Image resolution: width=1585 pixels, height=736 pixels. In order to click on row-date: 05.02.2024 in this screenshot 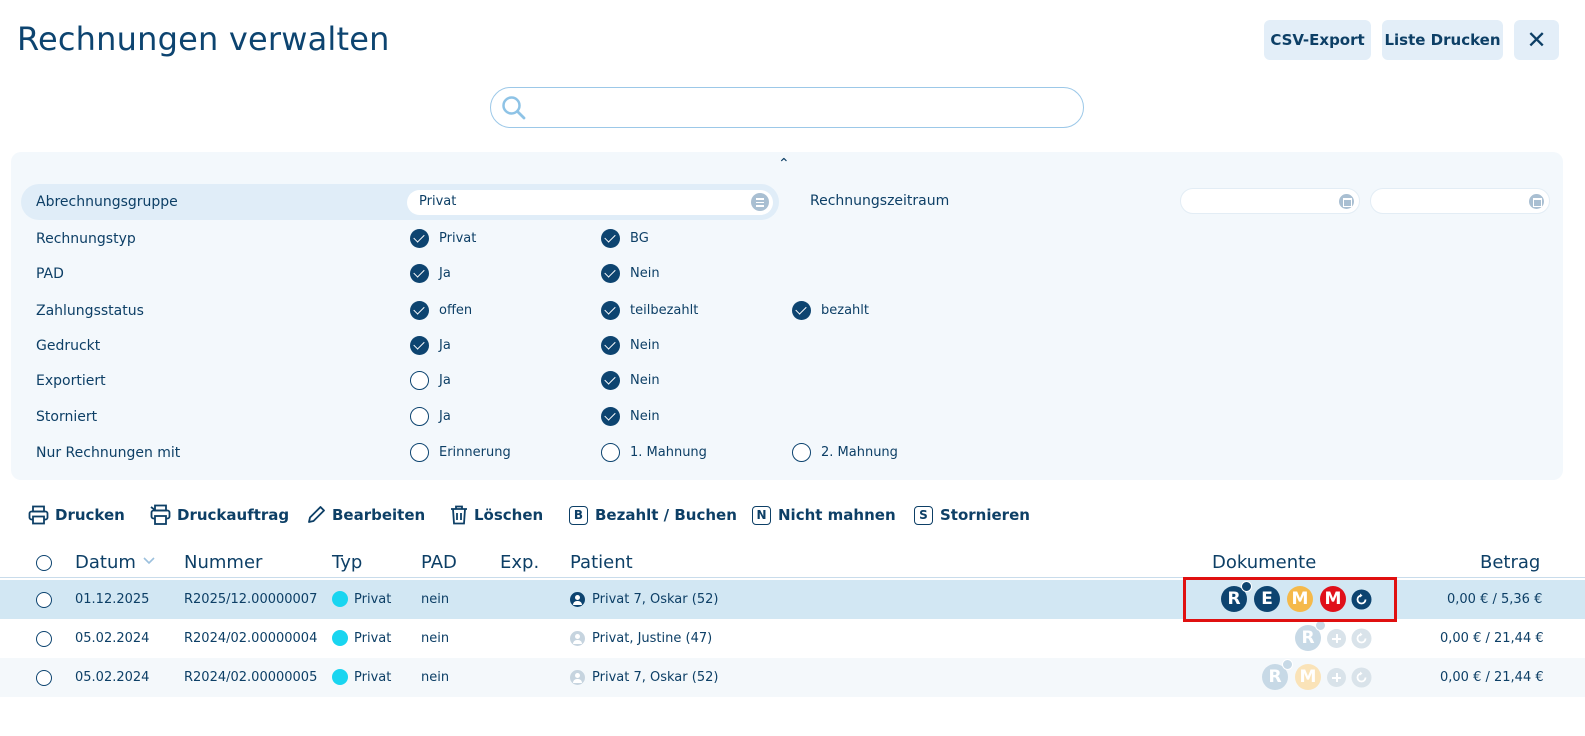, I will do `click(112, 677)`.